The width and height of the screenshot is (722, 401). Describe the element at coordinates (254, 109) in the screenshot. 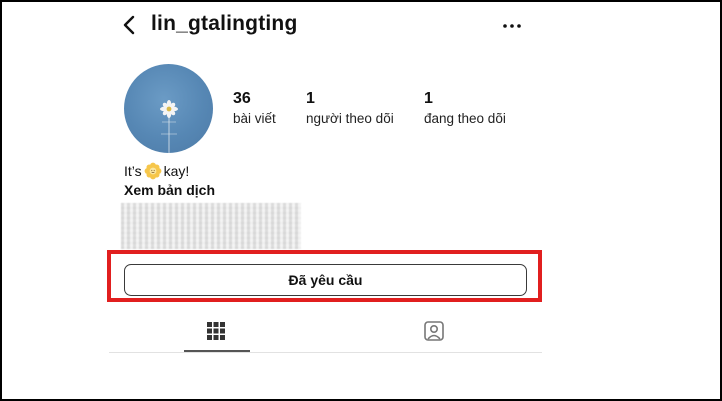

I see `stat-posts: 36 bài viết` at that location.